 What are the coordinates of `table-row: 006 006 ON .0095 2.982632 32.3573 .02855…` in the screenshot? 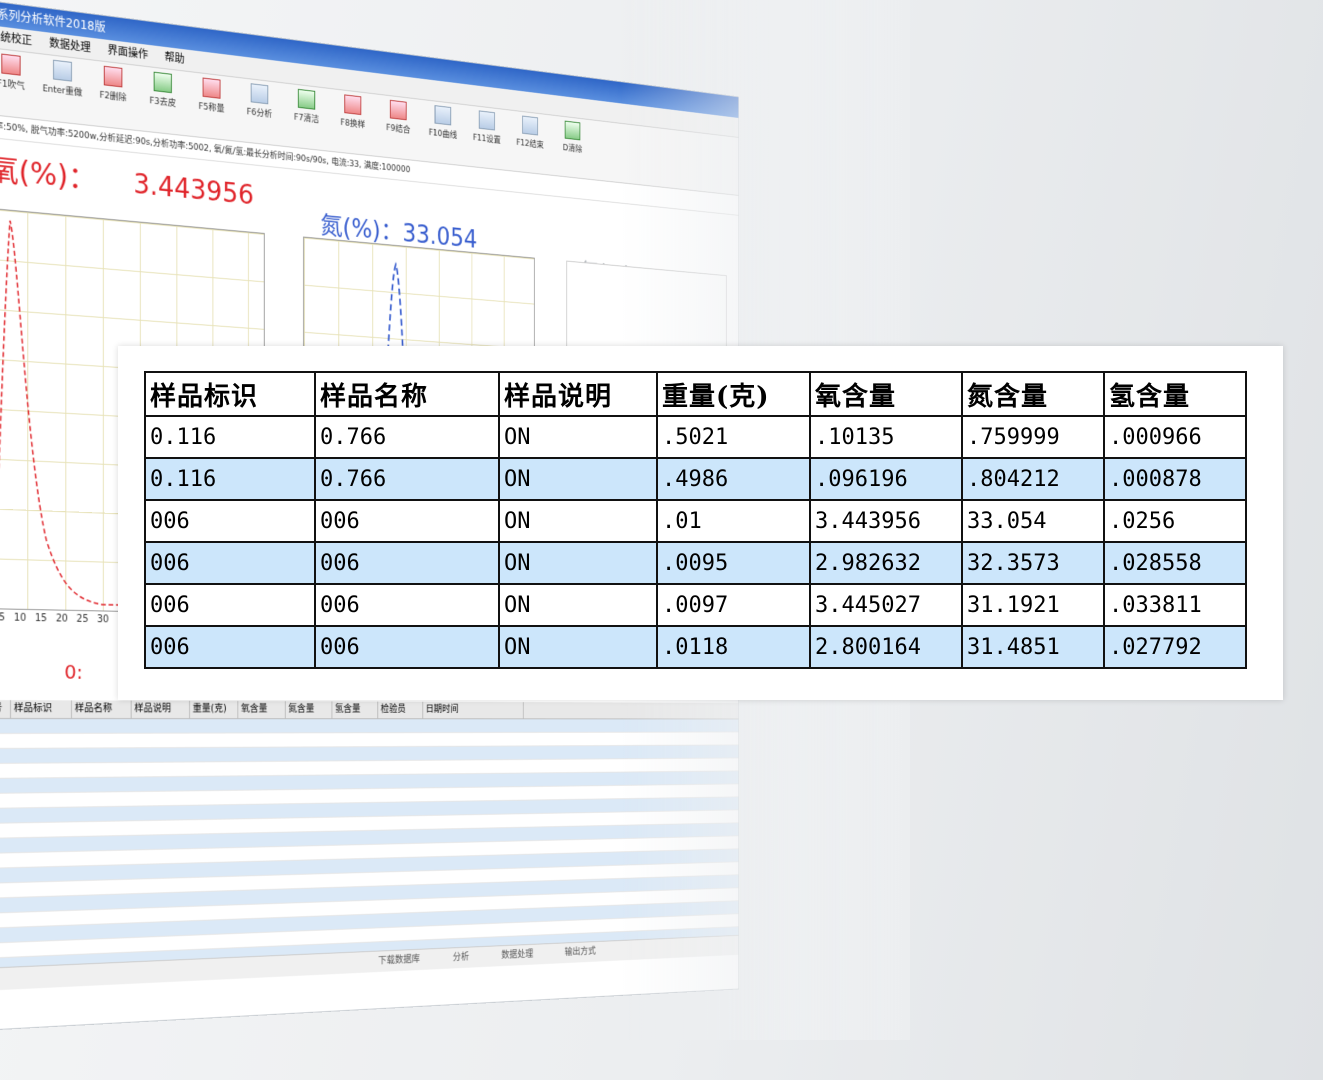 It's located at (695, 563).